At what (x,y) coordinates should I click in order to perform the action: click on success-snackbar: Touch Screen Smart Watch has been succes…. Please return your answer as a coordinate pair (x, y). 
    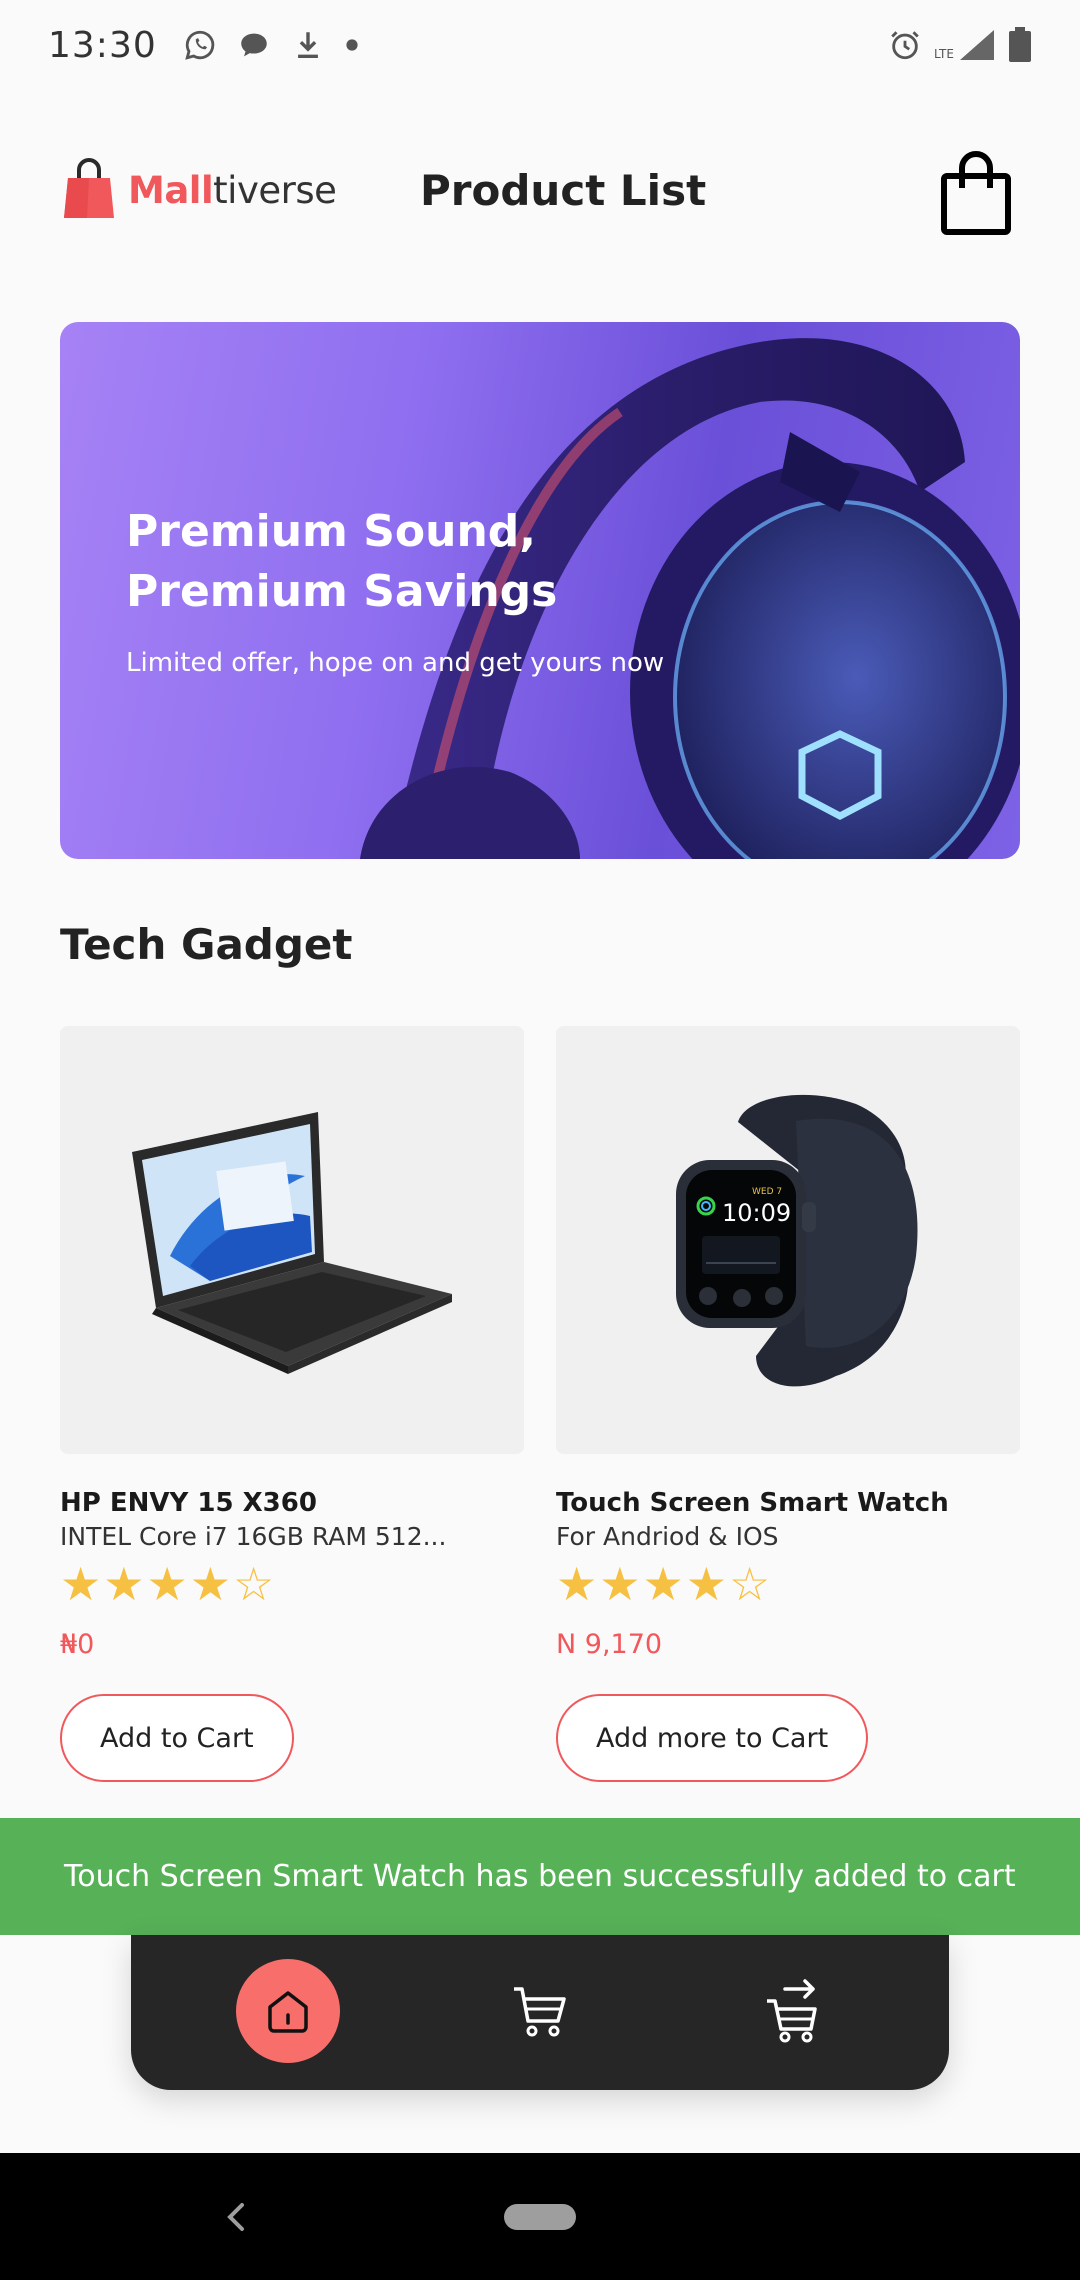
    Looking at the image, I should click on (540, 1876).